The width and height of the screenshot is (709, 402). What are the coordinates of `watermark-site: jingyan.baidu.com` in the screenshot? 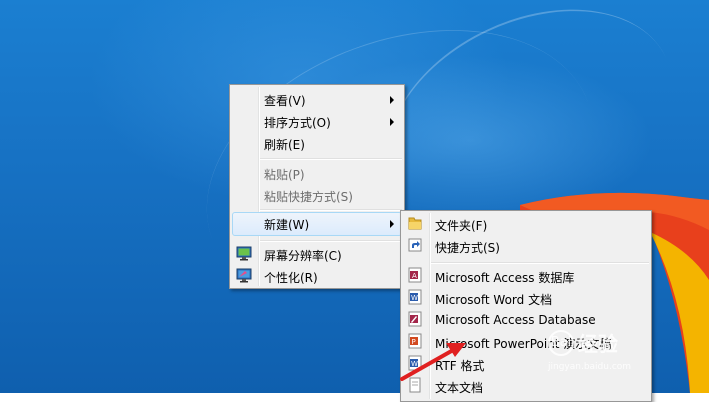 It's located at (590, 367).